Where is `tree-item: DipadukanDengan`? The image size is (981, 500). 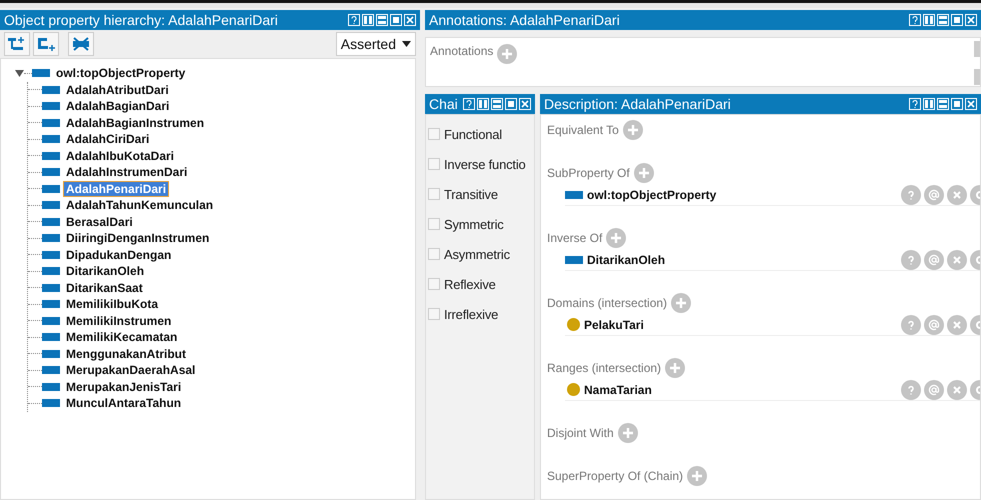
tree-item: DipadukanDengan is located at coordinates (119, 255).